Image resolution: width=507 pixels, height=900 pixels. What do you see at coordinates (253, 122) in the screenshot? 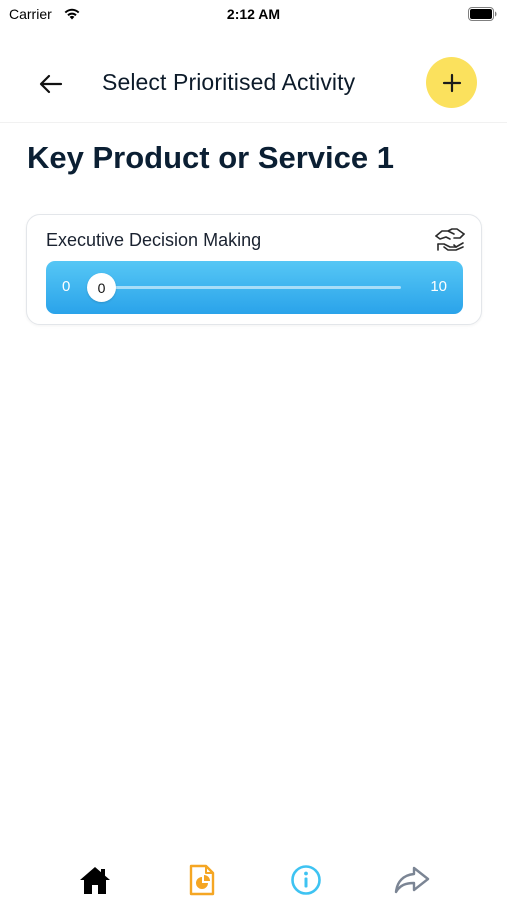
I see `header-divider` at bounding box center [253, 122].